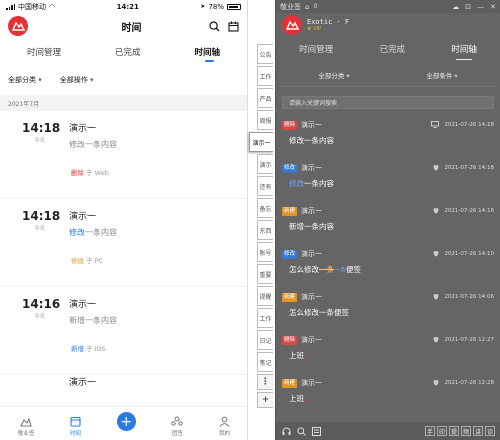  Describe the element at coordinates (123, 103) in the screenshot. I see `month-header: 2021年7月` at that location.